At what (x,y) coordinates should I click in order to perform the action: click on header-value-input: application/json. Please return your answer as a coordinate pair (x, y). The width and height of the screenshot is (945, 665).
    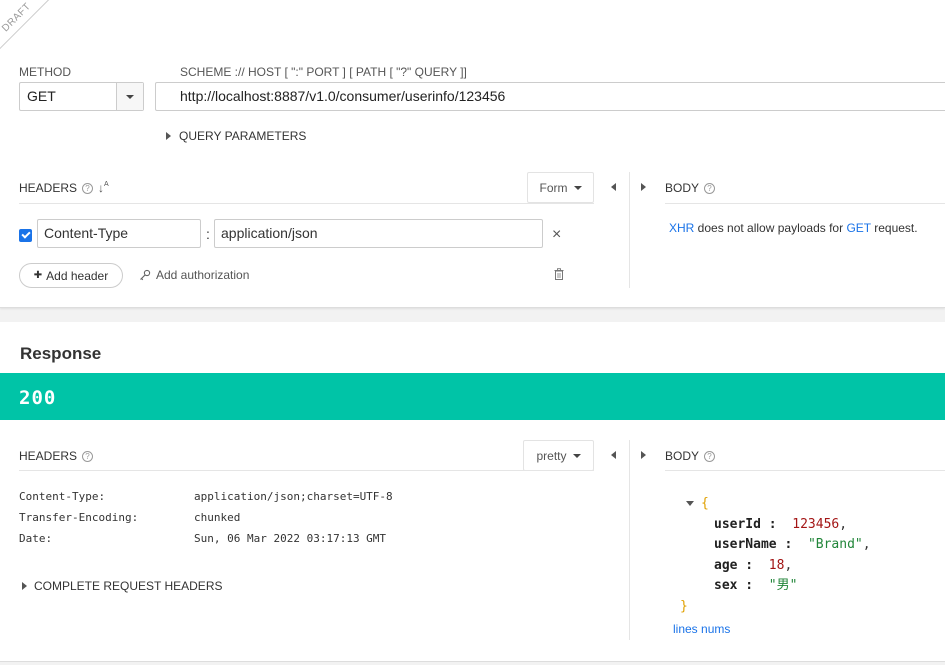
    Looking at the image, I should click on (378, 233).